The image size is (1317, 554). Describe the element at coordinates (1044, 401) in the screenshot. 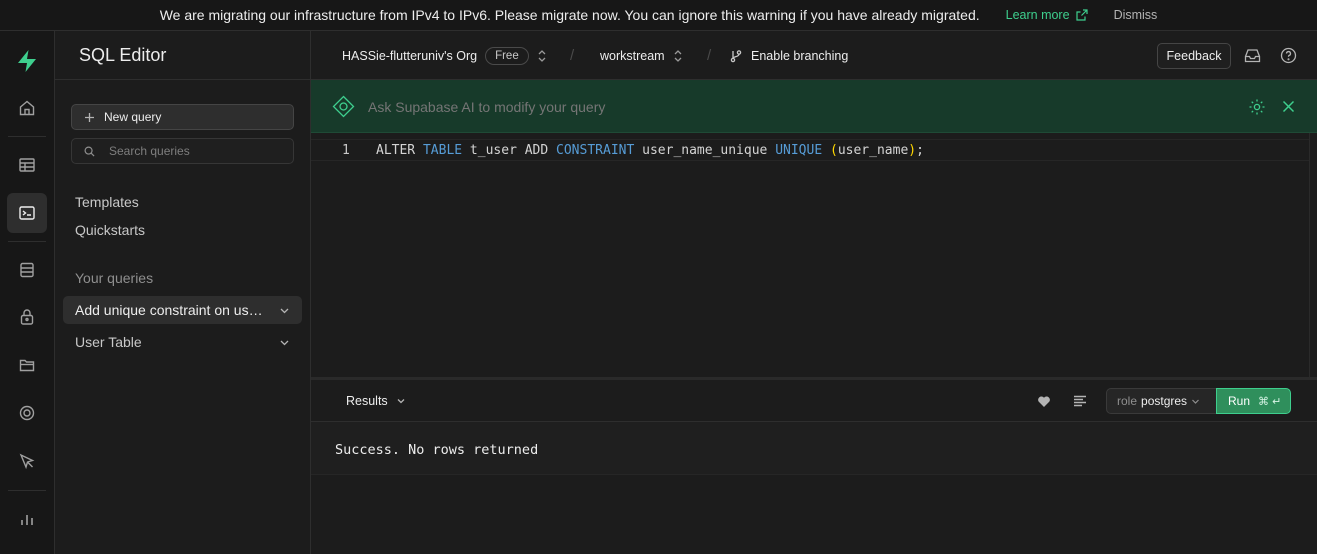

I see `heart-icon` at that location.